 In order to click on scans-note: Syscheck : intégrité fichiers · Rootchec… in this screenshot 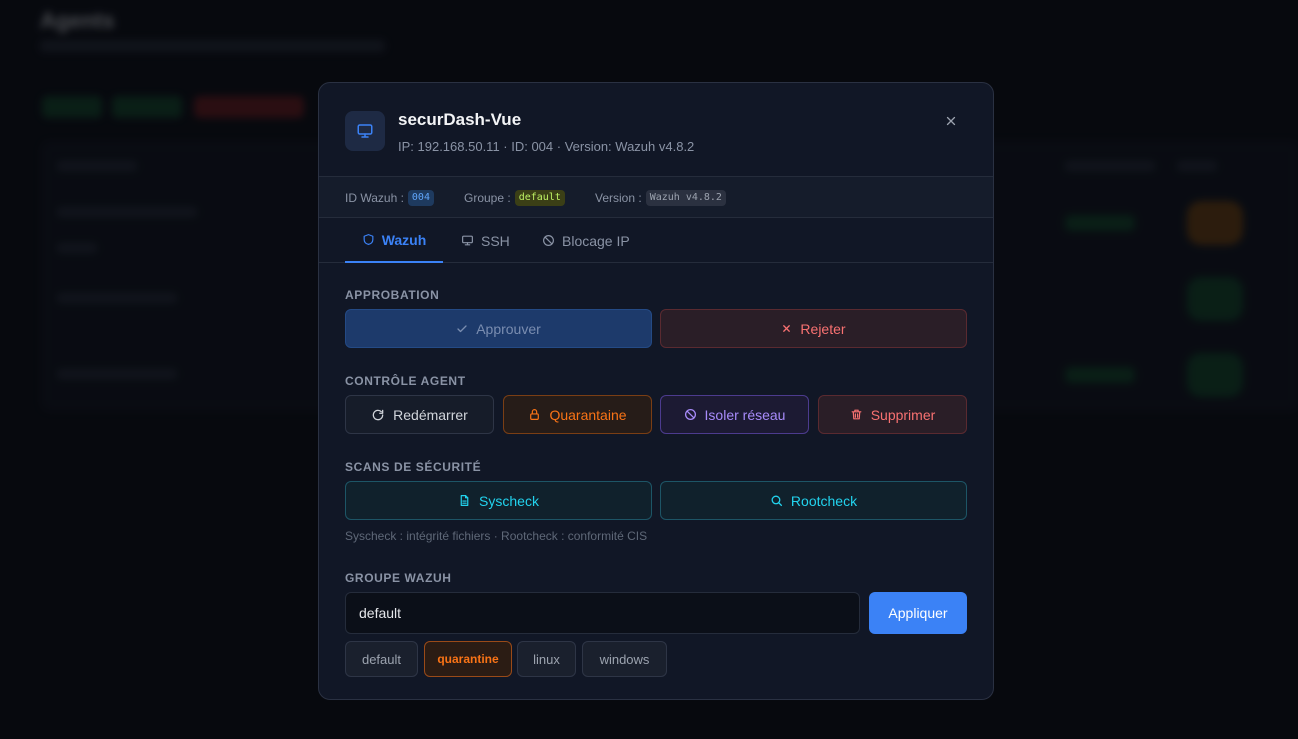, I will do `click(496, 536)`.